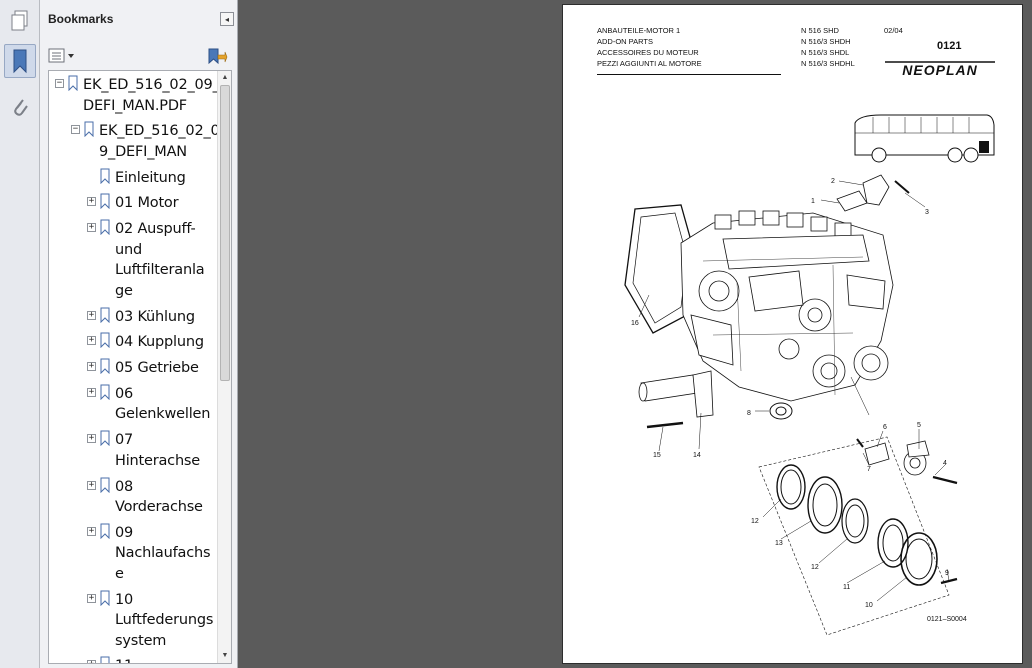  I want to click on bookmark-item: − EK_ED_516_02_09_ DEFI_MAN.PDF, so click(134, 95).